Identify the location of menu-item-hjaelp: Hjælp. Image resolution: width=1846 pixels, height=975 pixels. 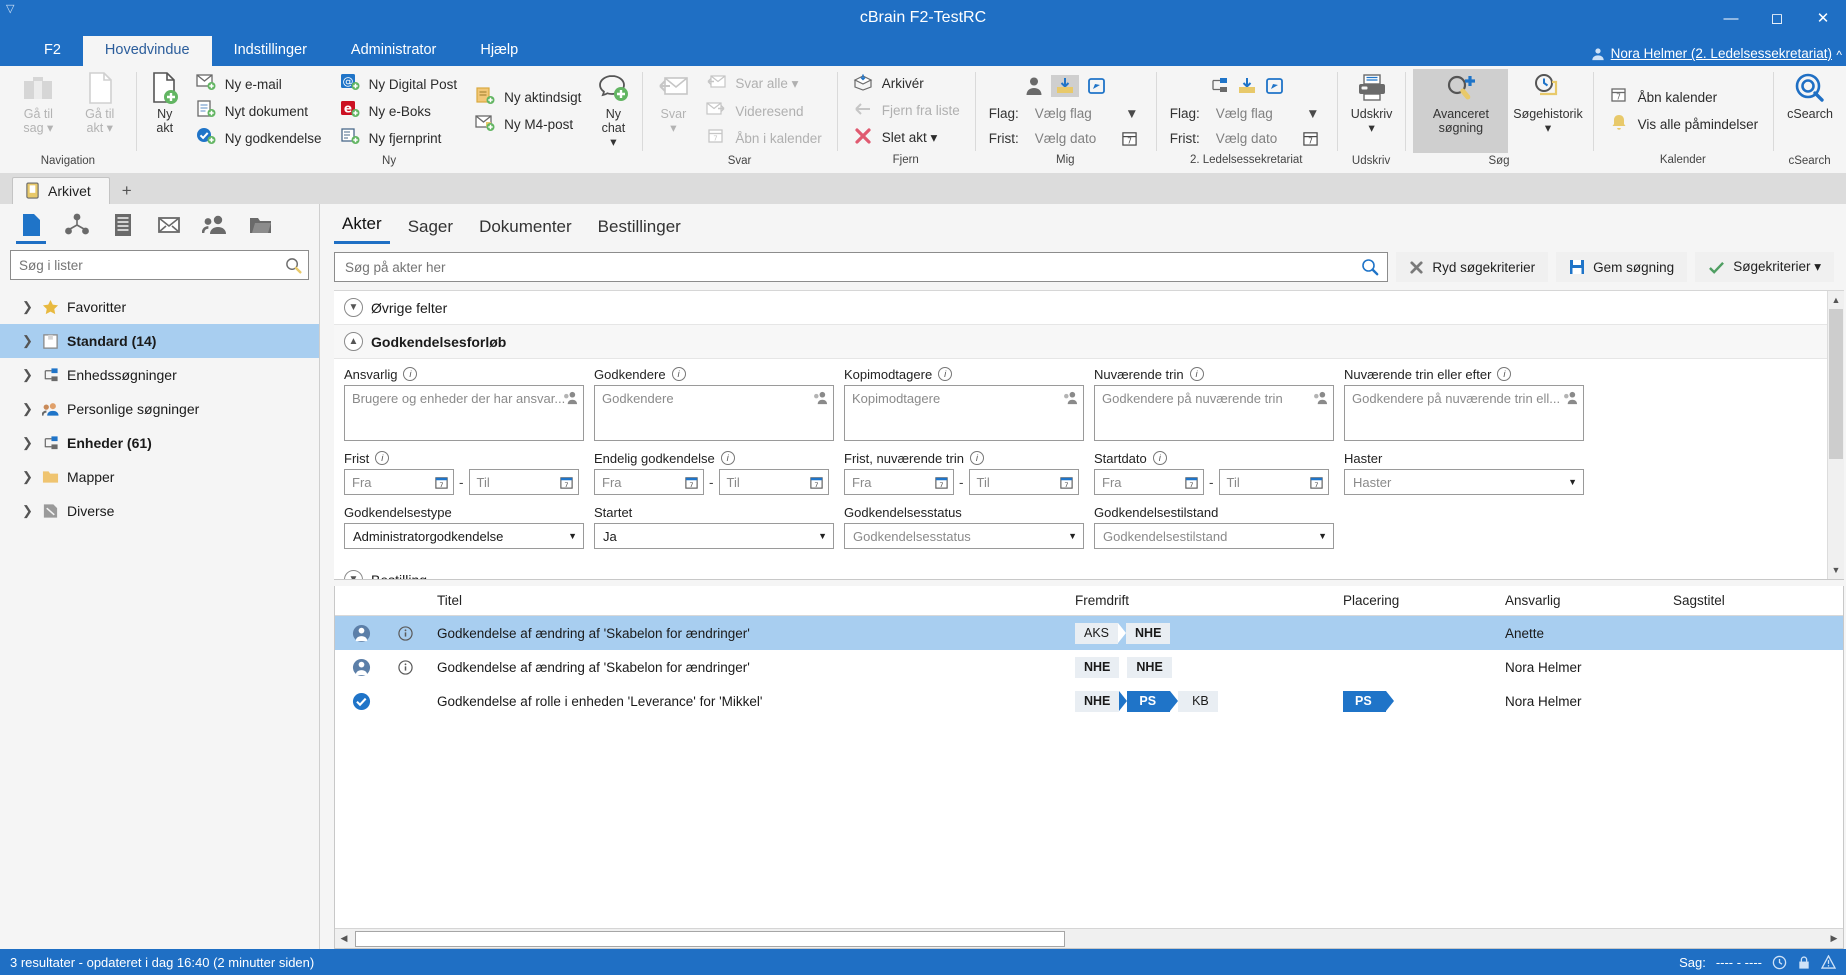
(499, 51).